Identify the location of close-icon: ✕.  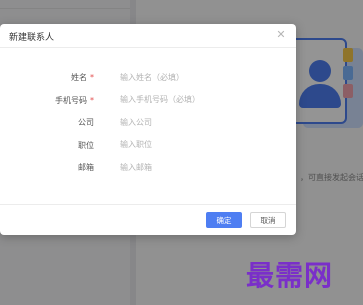
(281, 35).